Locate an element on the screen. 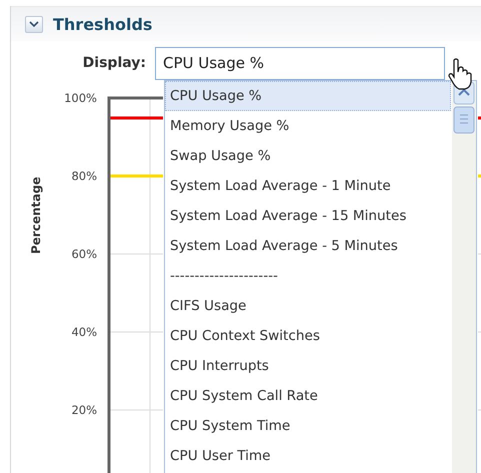  dropdown-option: CIFS Usage is located at coordinates (308, 306).